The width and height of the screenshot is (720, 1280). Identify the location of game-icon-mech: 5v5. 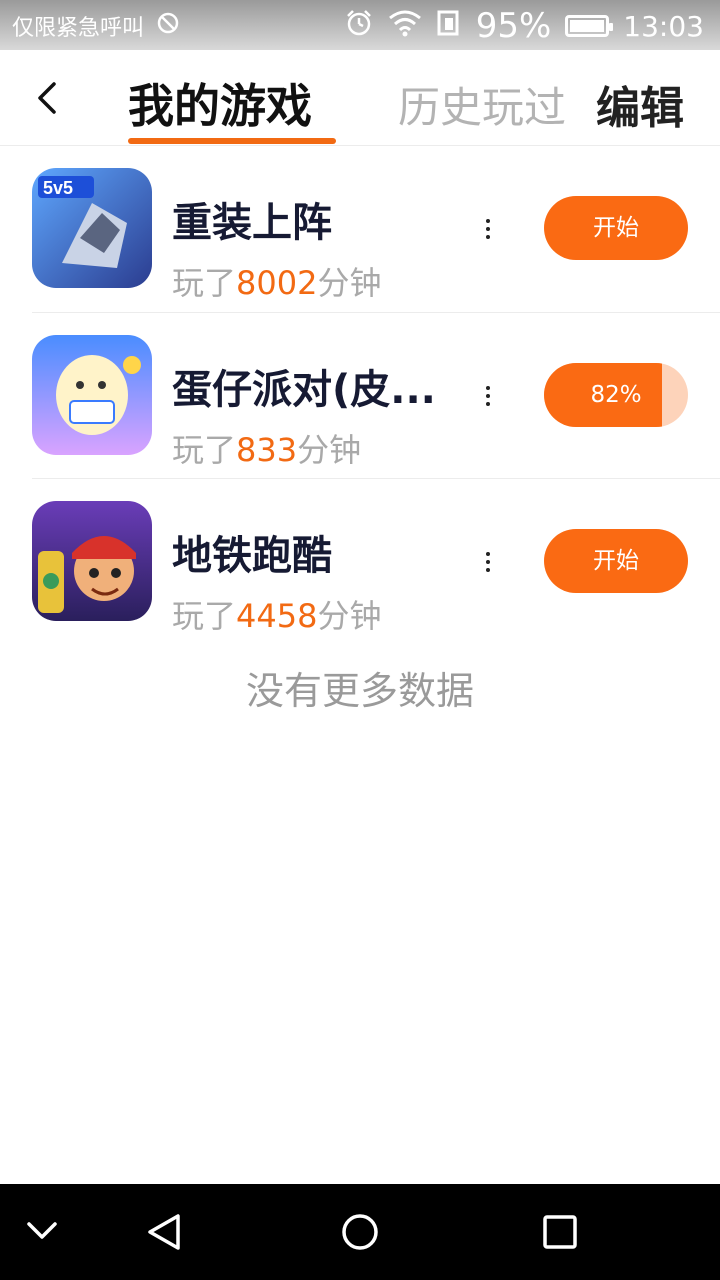
(92, 228).